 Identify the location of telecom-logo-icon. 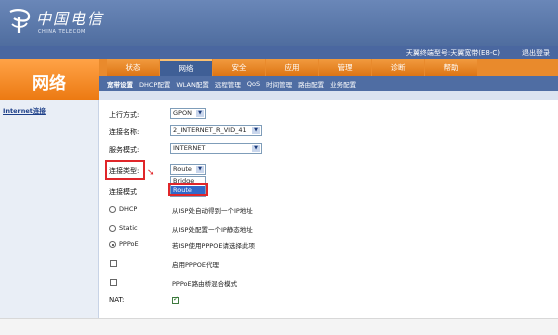
(20, 21).